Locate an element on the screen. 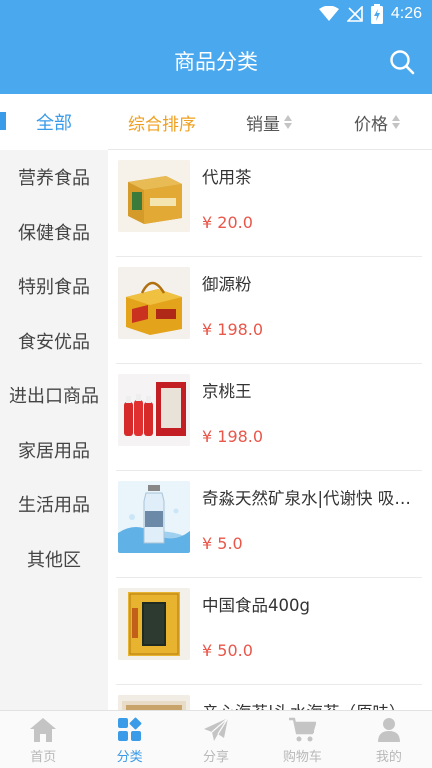 The width and height of the screenshot is (432, 768). tab-share-label: 分享 is located at coordinates (216, 757).